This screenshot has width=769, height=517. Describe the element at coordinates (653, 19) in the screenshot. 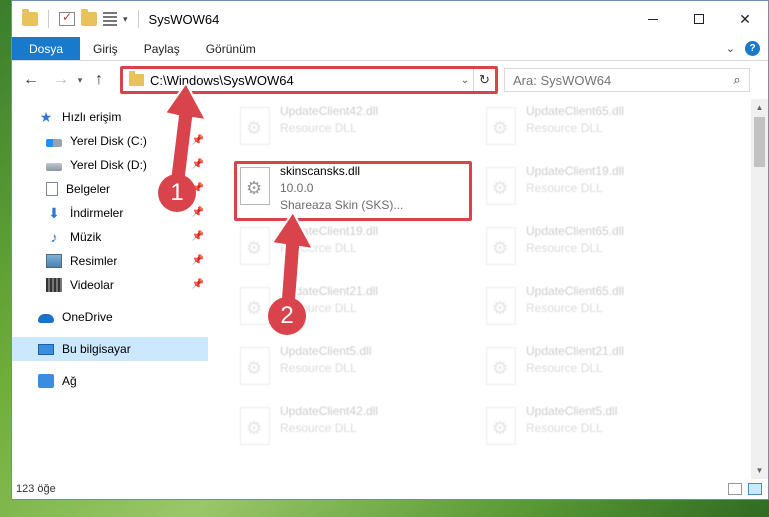

I see `minimize-button` at that location.